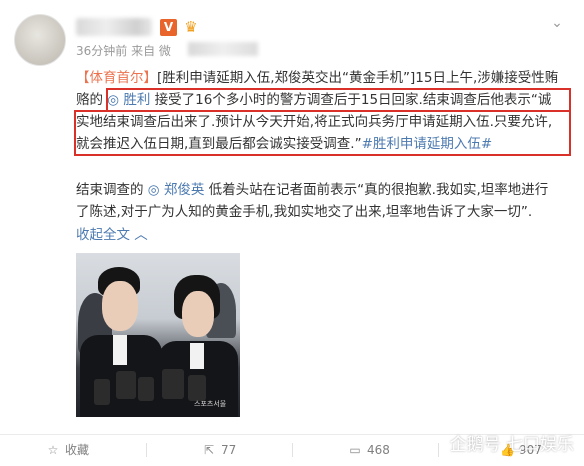  I want to click on paragraph2-line2: 了陈述,对于广为人知的黄金手机,我如实地交了出来,坦率地告诉了大家一切”., so click(304, 212).